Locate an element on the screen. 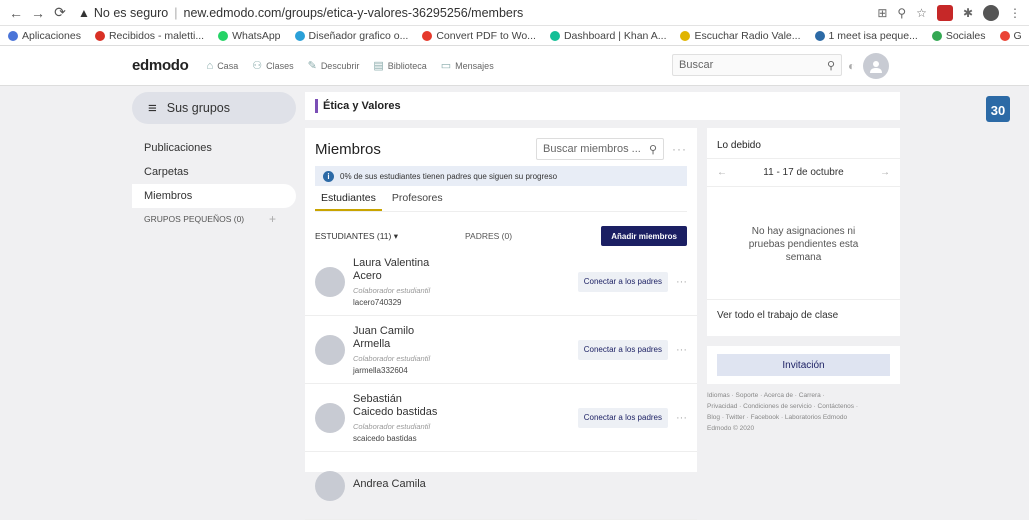 The height and width of the screenshot is (520, 1029). person-icon is located at coordinates (876, 67).